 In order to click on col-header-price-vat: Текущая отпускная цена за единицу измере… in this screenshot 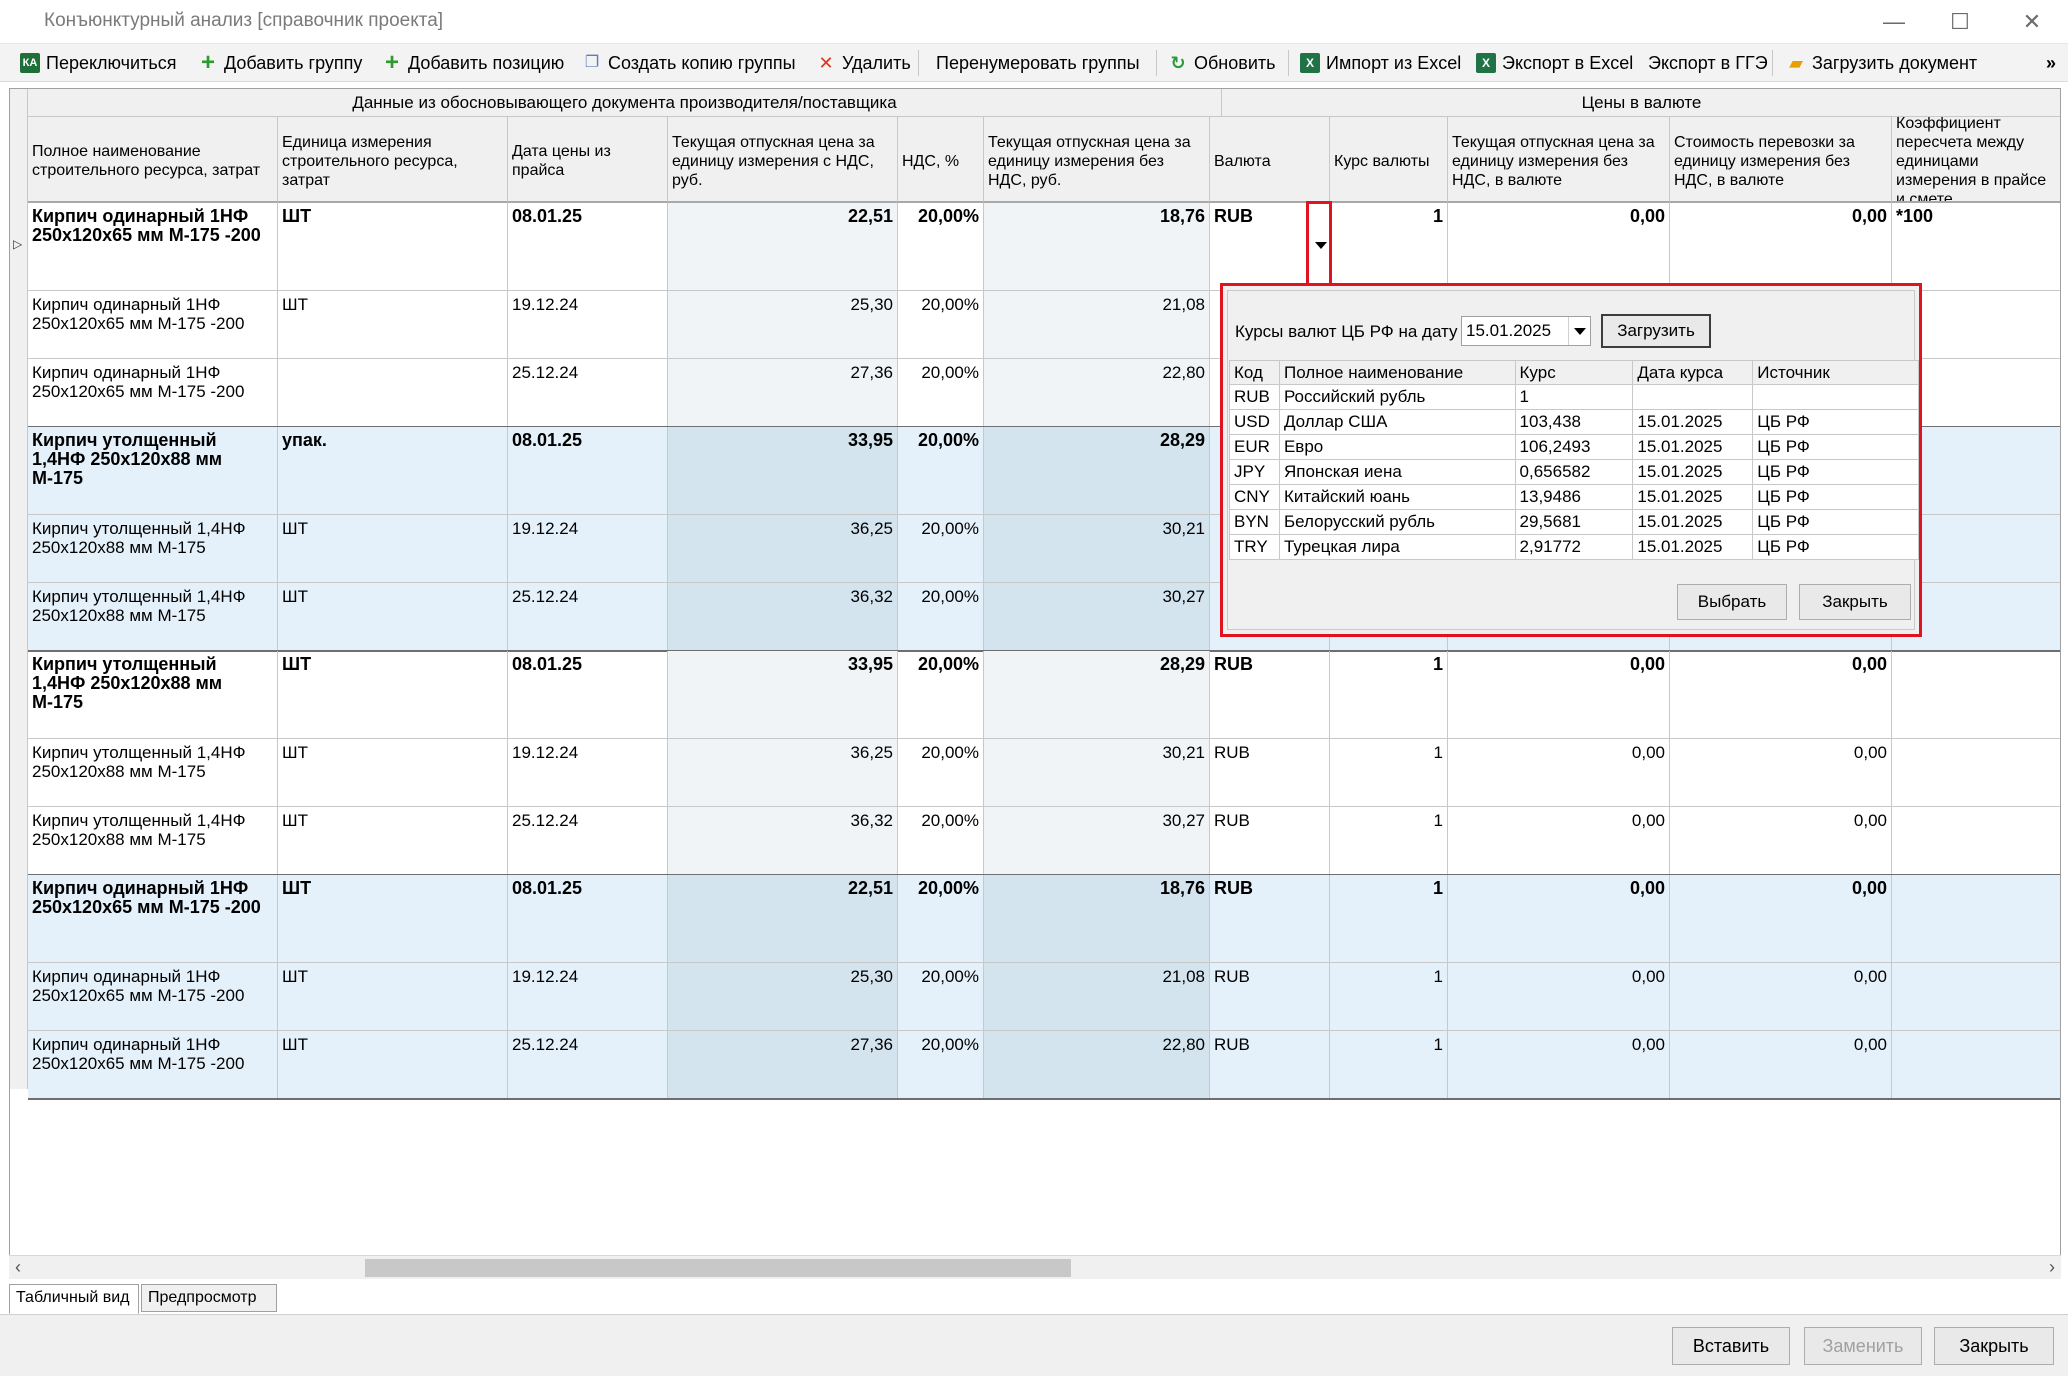, I will do `click(783, 160)`.